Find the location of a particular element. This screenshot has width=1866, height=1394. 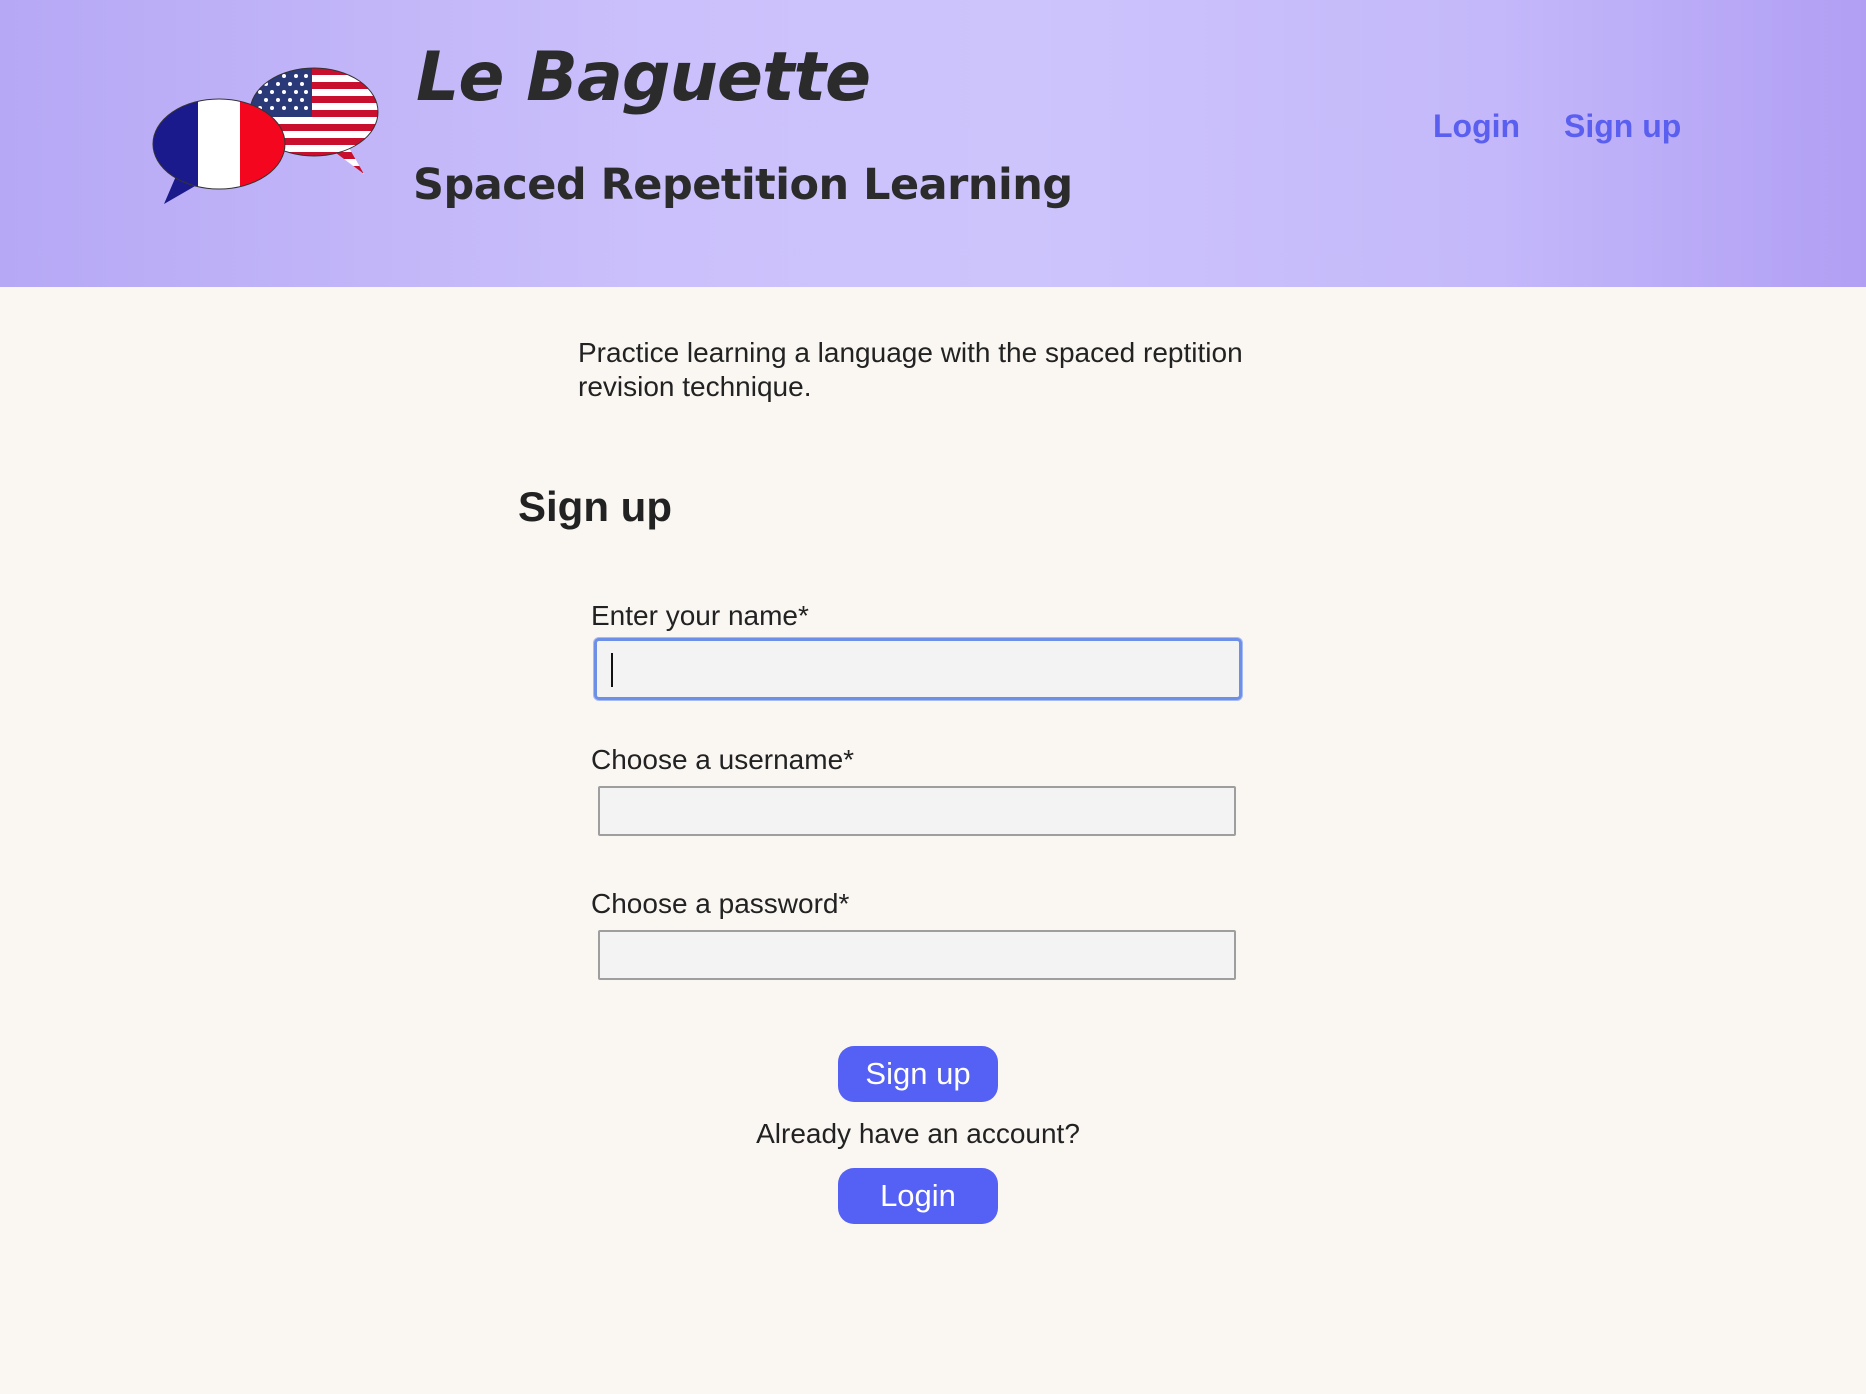

already-have-account-text: Already have an account? is located at coordinates (918, 1133).